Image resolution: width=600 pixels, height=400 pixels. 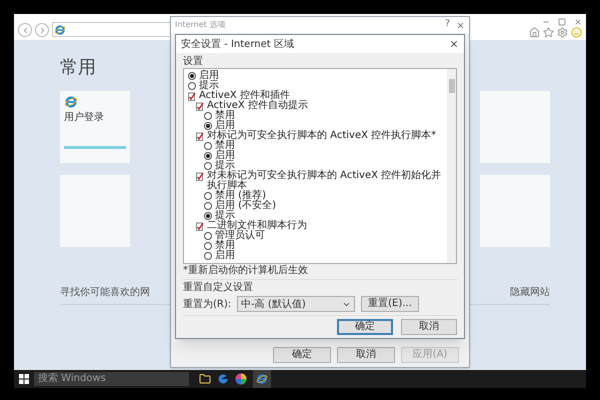 What do you see at coordinates (451, 86) in the screenshot?
I see `scrollbar-thumb` at bounding box center [451, 86].